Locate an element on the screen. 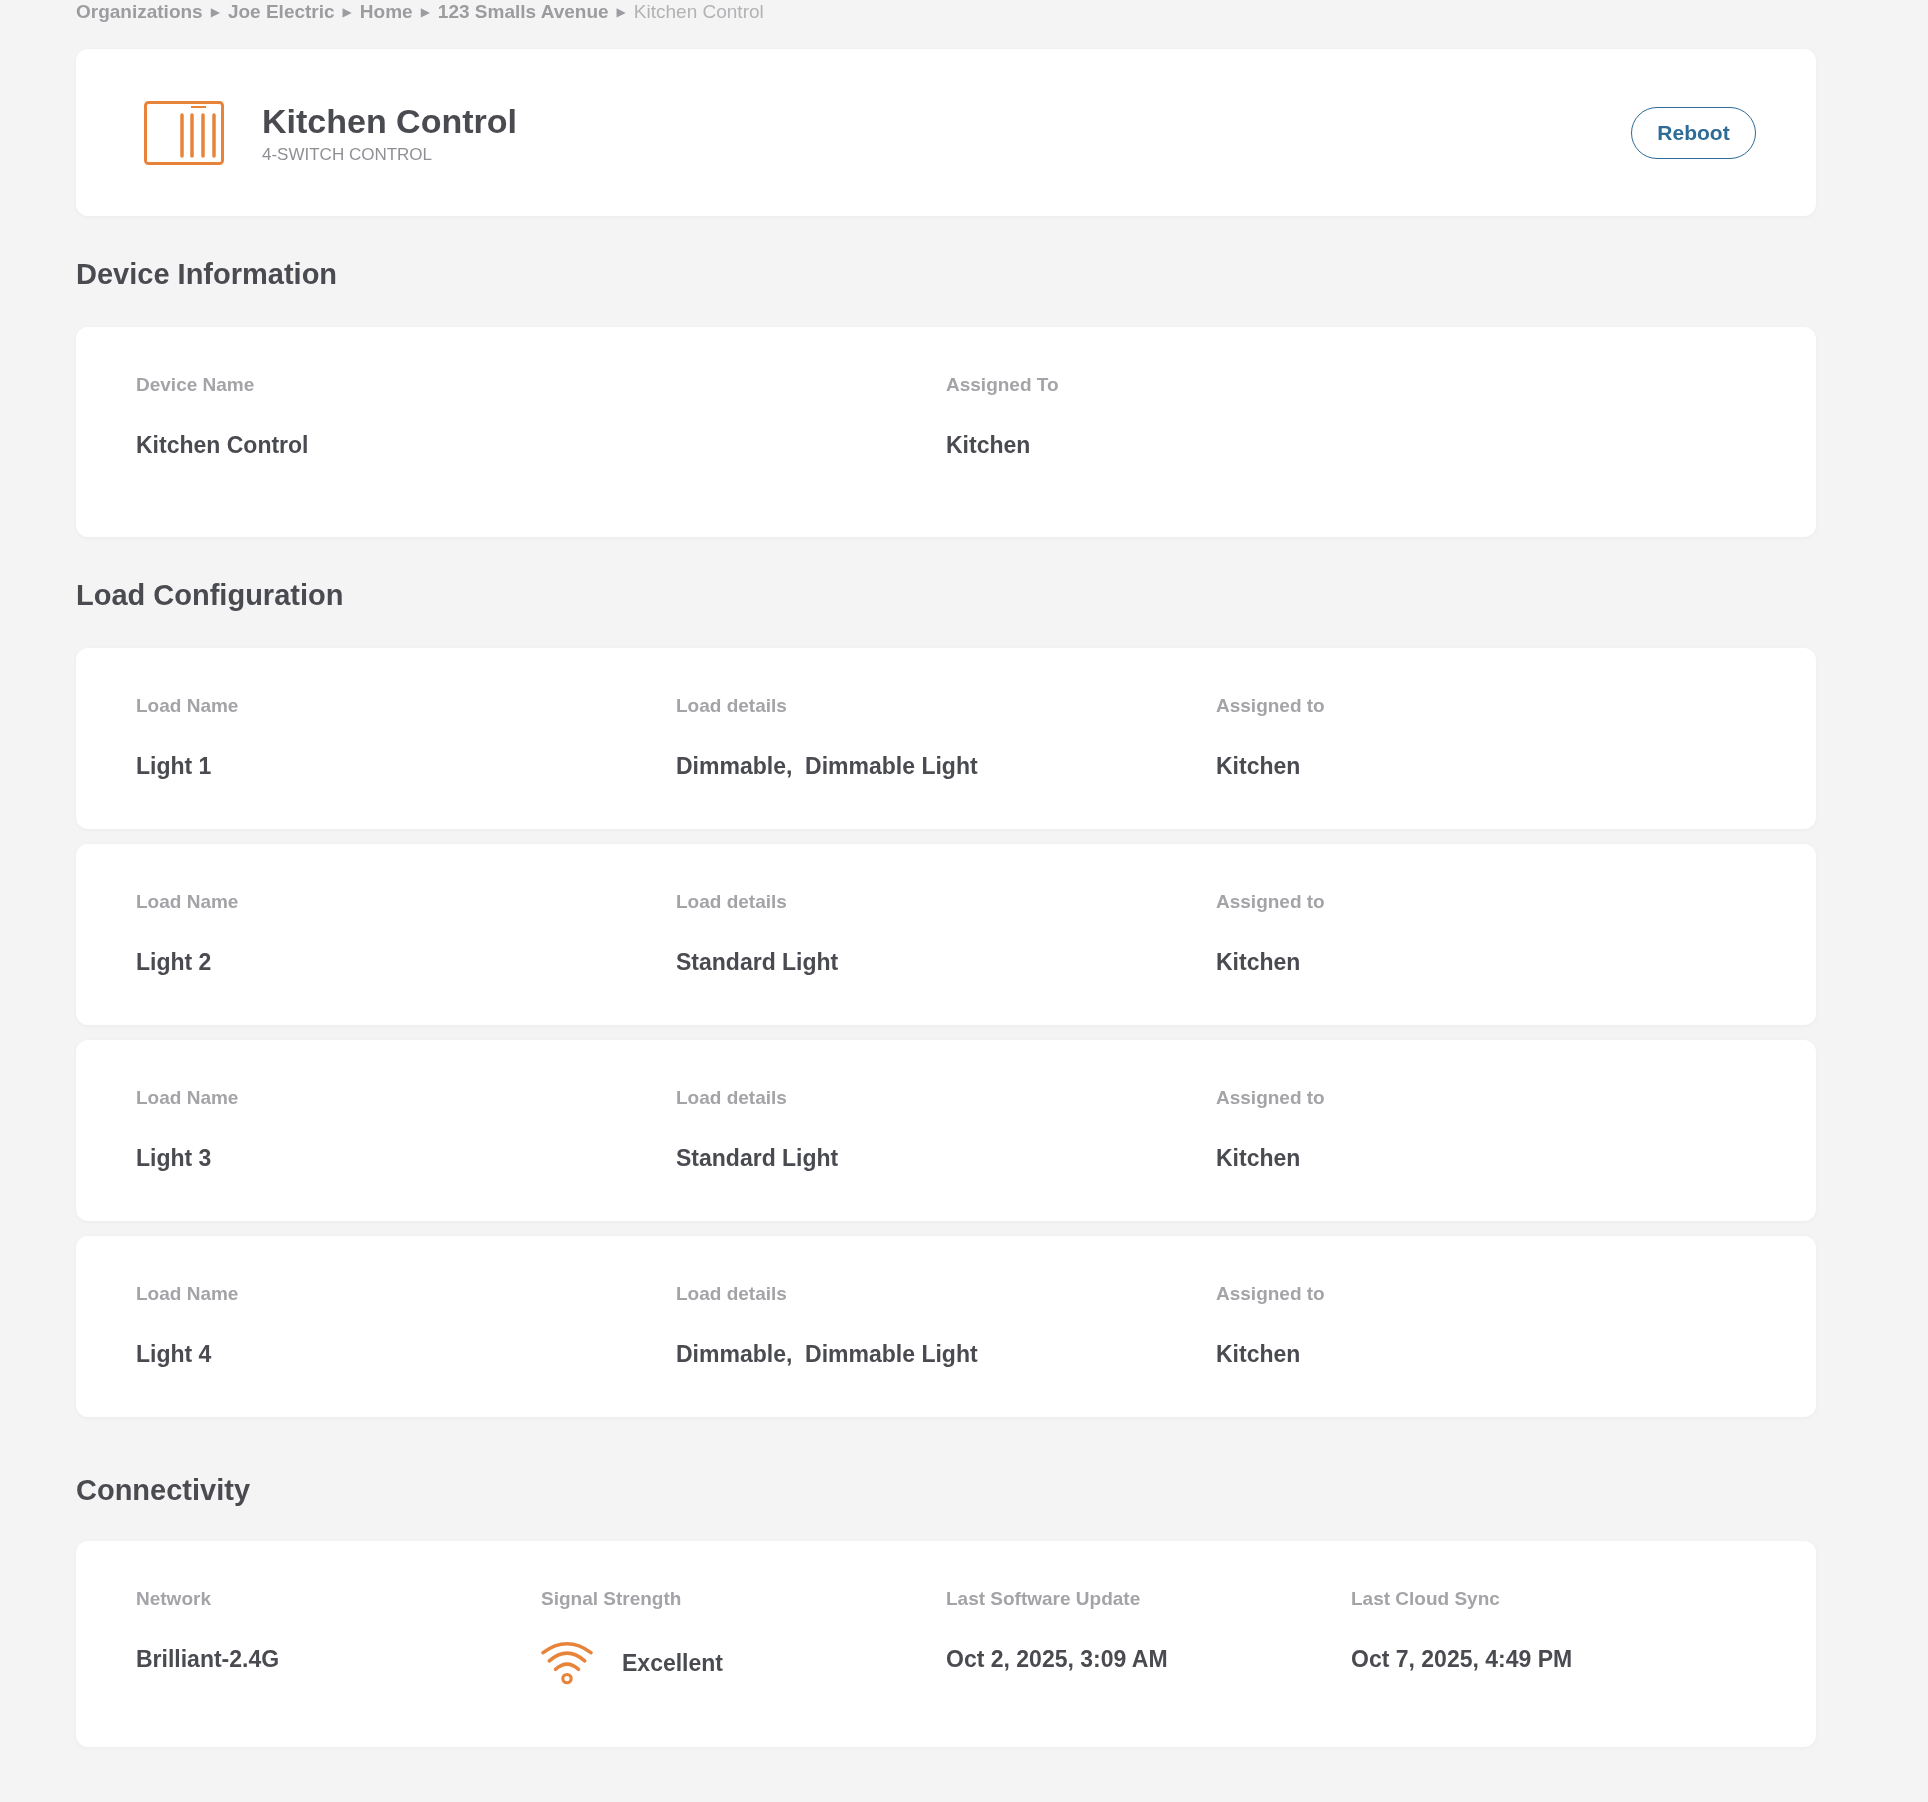 Image resolution: width=1928 pixels, height=1802 pixels. wifi-icon is located at coordinates (567, 1663).